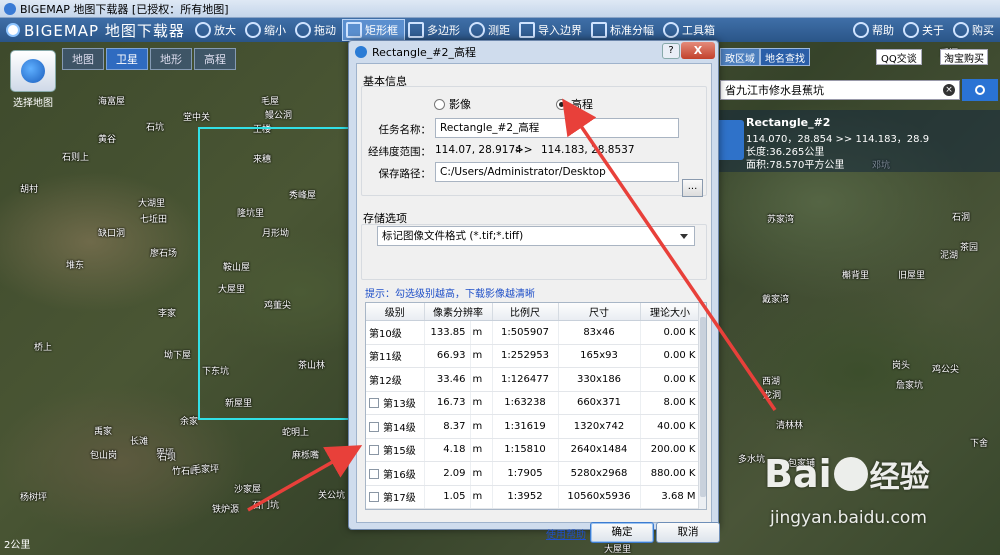 Image resolution: width=1000 pixels, height=555 pixels. I want to click on col-size: 尺寸, so click(599, 312).